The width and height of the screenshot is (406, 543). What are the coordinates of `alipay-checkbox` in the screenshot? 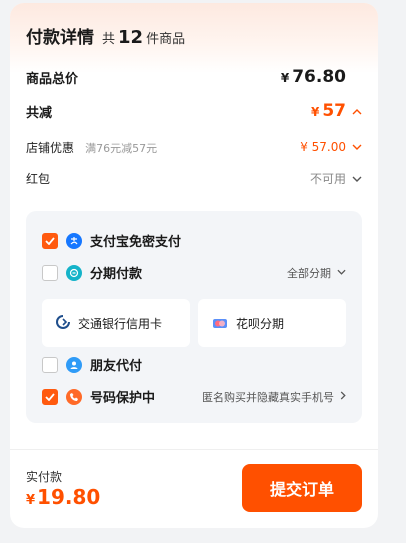 It's located at (50, 240).